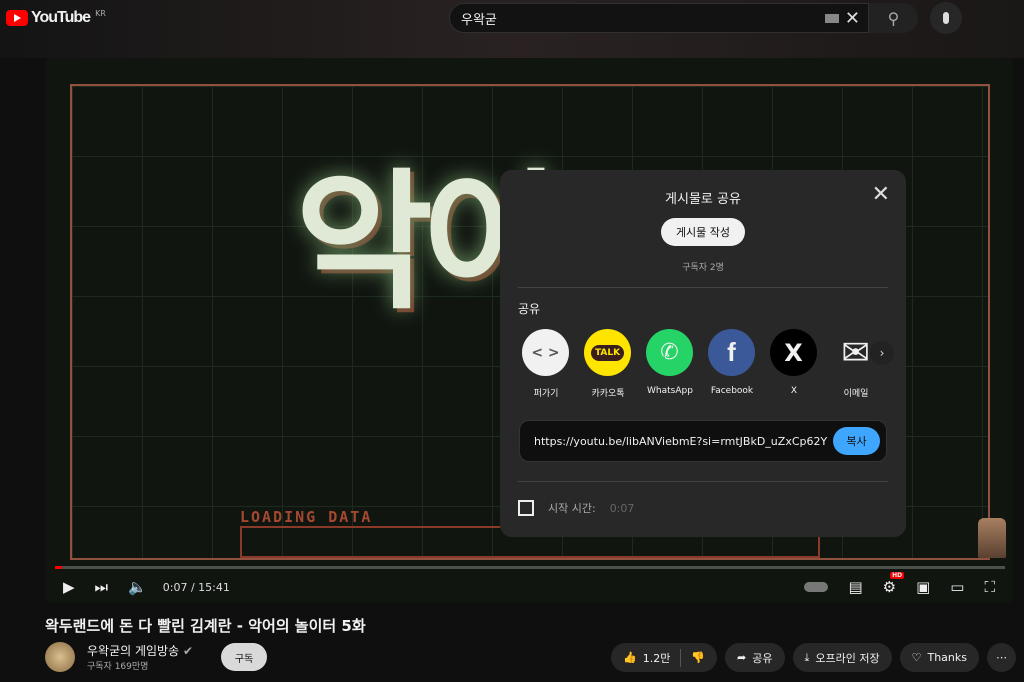 The image size is (1024, 682). What do you see at coordinates (69, 587) in the screenshot?
I see `play-icon: ▶` at bounding box center [69, 587].